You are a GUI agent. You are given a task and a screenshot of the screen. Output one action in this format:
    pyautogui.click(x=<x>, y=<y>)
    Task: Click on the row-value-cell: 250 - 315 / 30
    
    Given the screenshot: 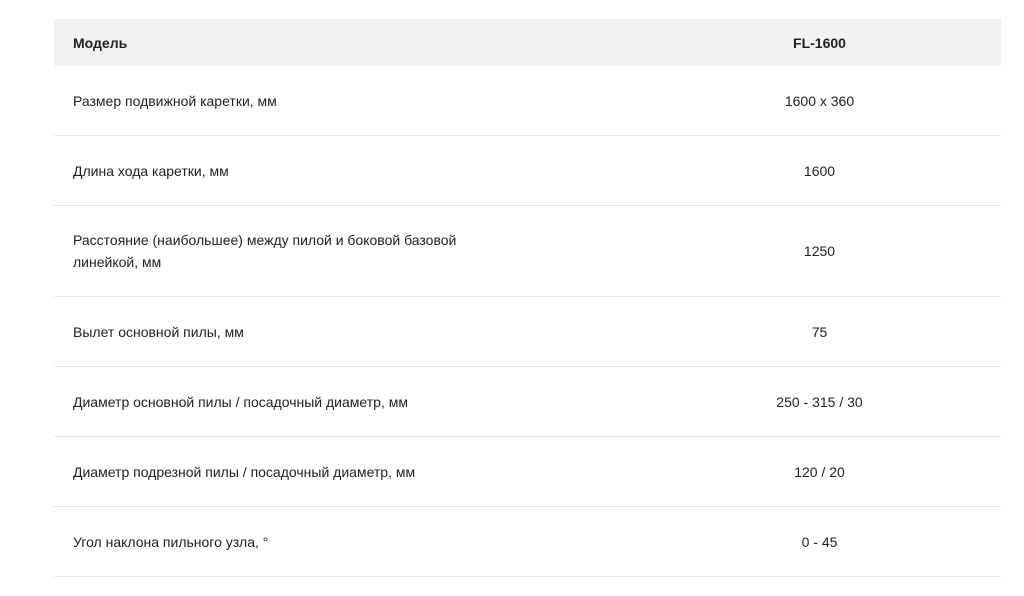 What is the action you would take?
    pyautogui.click(x=819, y=401)
    